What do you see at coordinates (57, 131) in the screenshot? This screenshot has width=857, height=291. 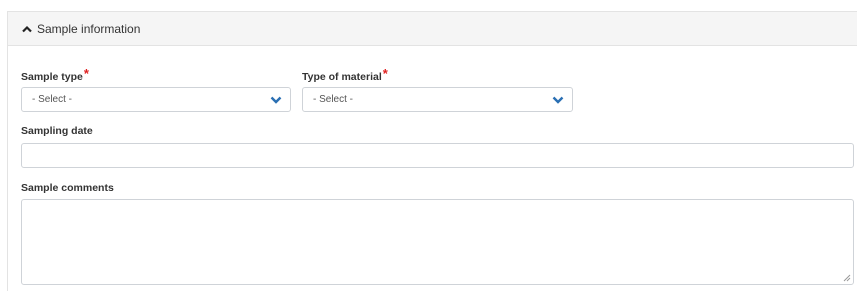 I see `sampling-date-label: Sampling date` at bounding box center [57, 131].